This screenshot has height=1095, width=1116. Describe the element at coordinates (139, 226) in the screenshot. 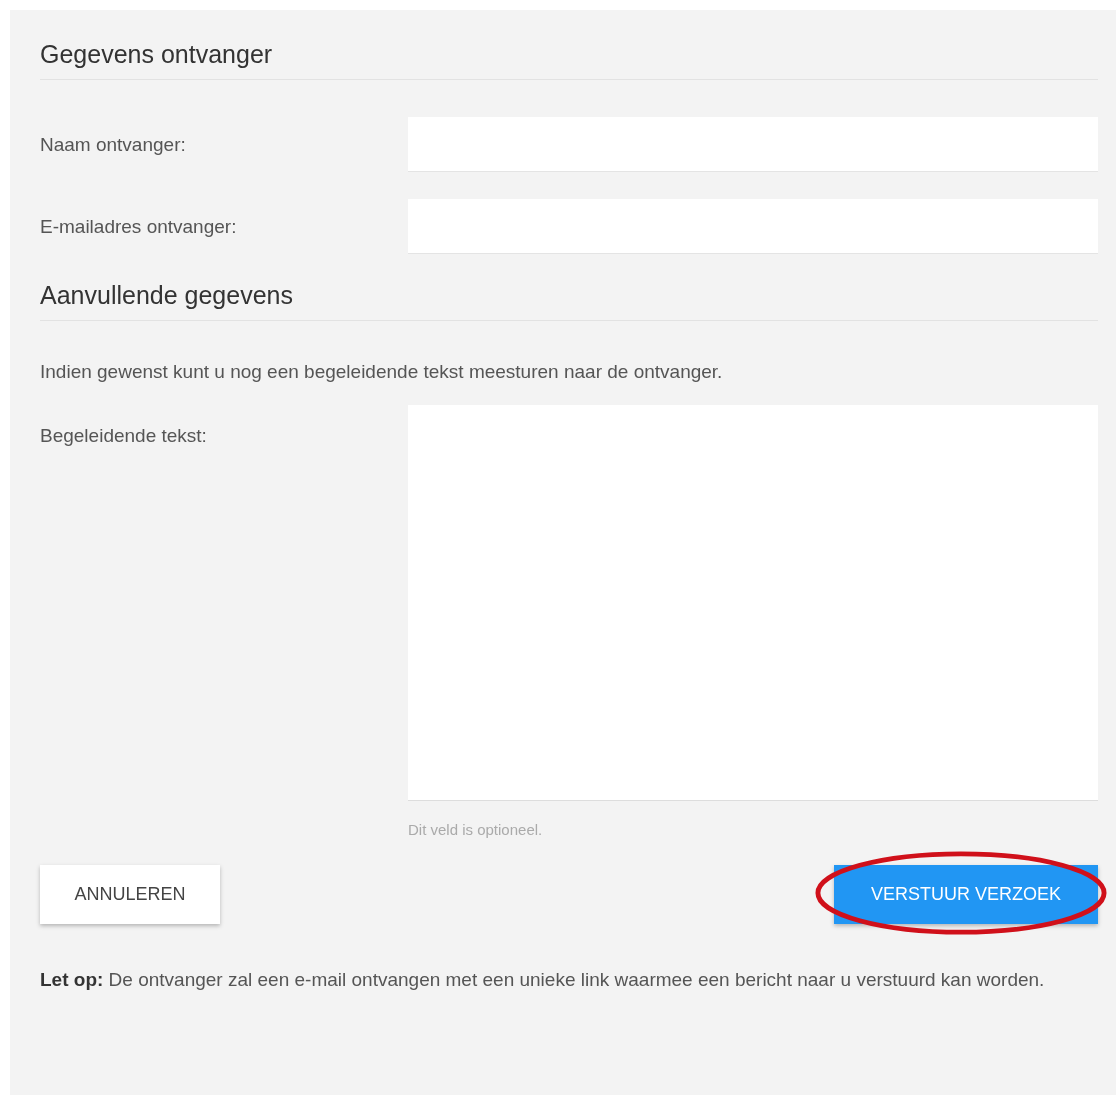

I see `field-label: E-mailadres ontvanger:` at that location.